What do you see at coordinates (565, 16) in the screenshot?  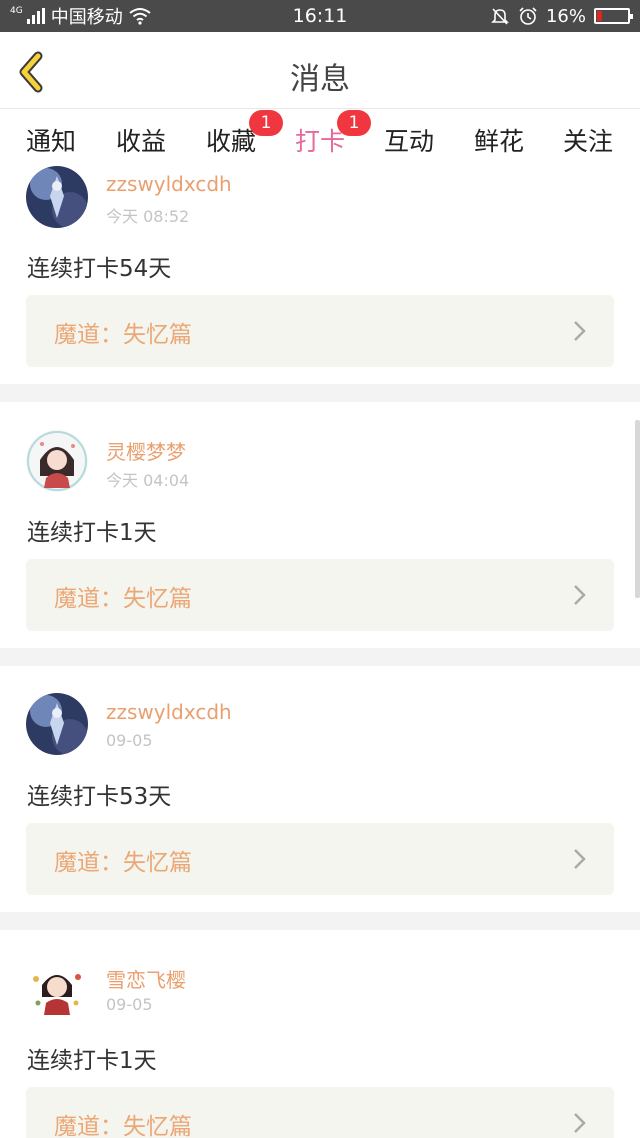 I see `battery-percent: 16%` at bounding box center [565, 16].